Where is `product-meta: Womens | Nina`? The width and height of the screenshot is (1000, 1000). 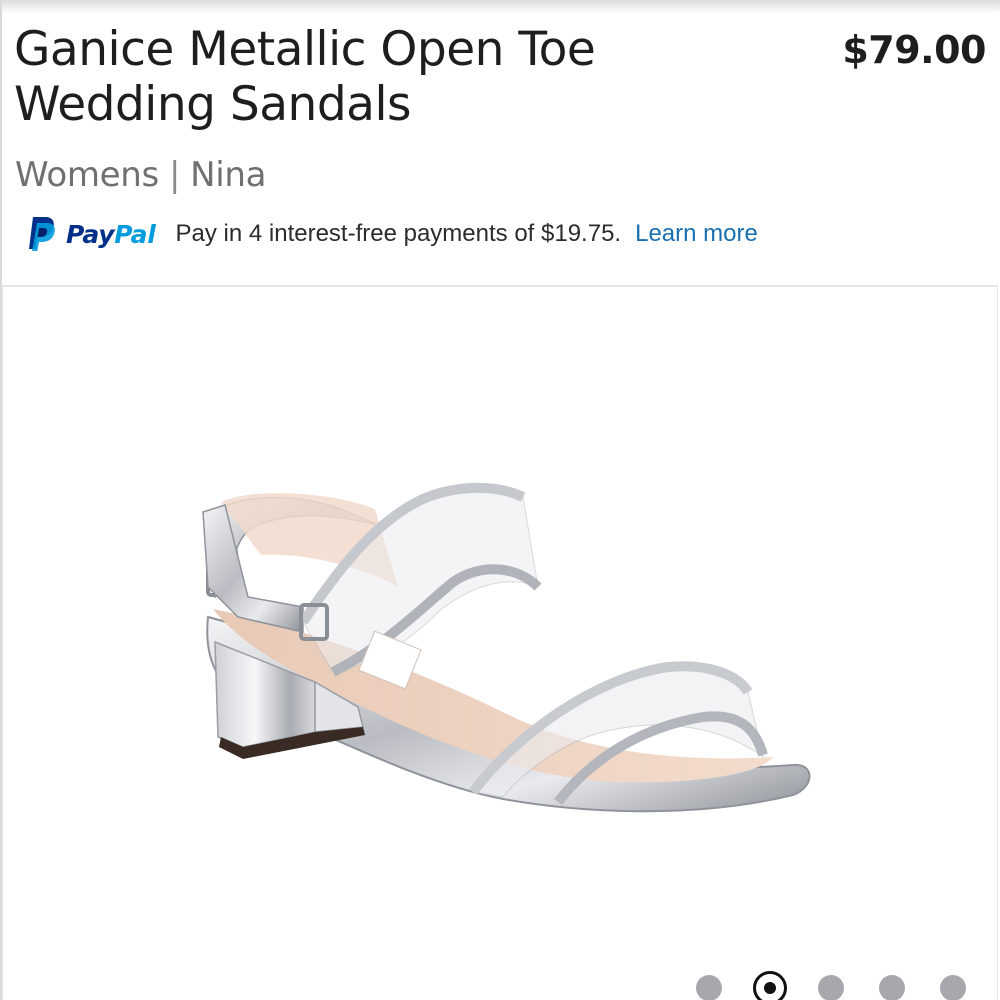 product-meta: Womens | Nina is located at coordinates (140, 175).